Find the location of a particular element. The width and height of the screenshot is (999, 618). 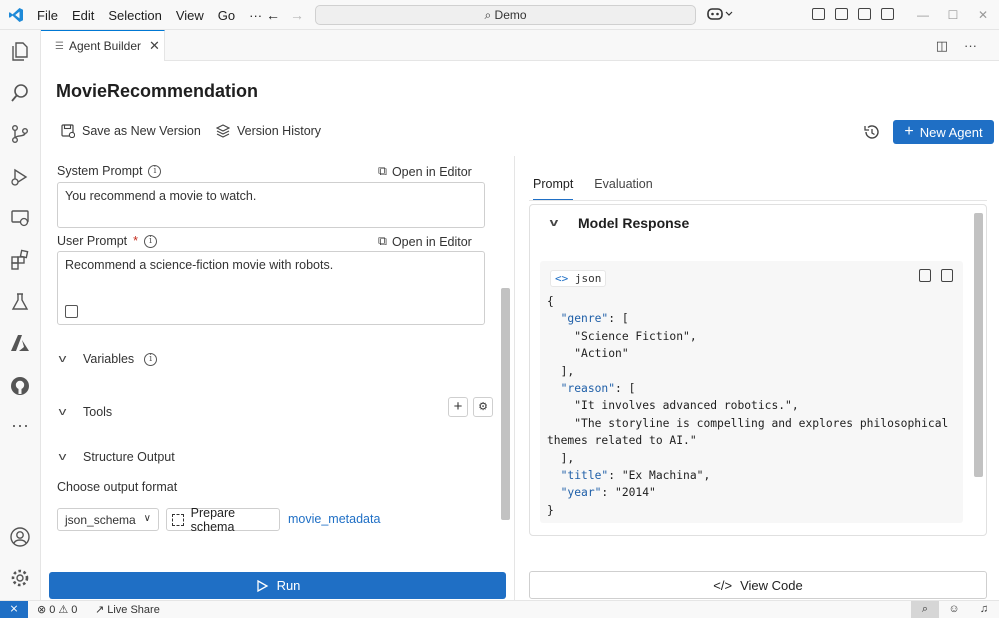

editor-tab-bar: ☰ Agent Builder ✕ ◫ ··· is located at coordinates (520, 45).